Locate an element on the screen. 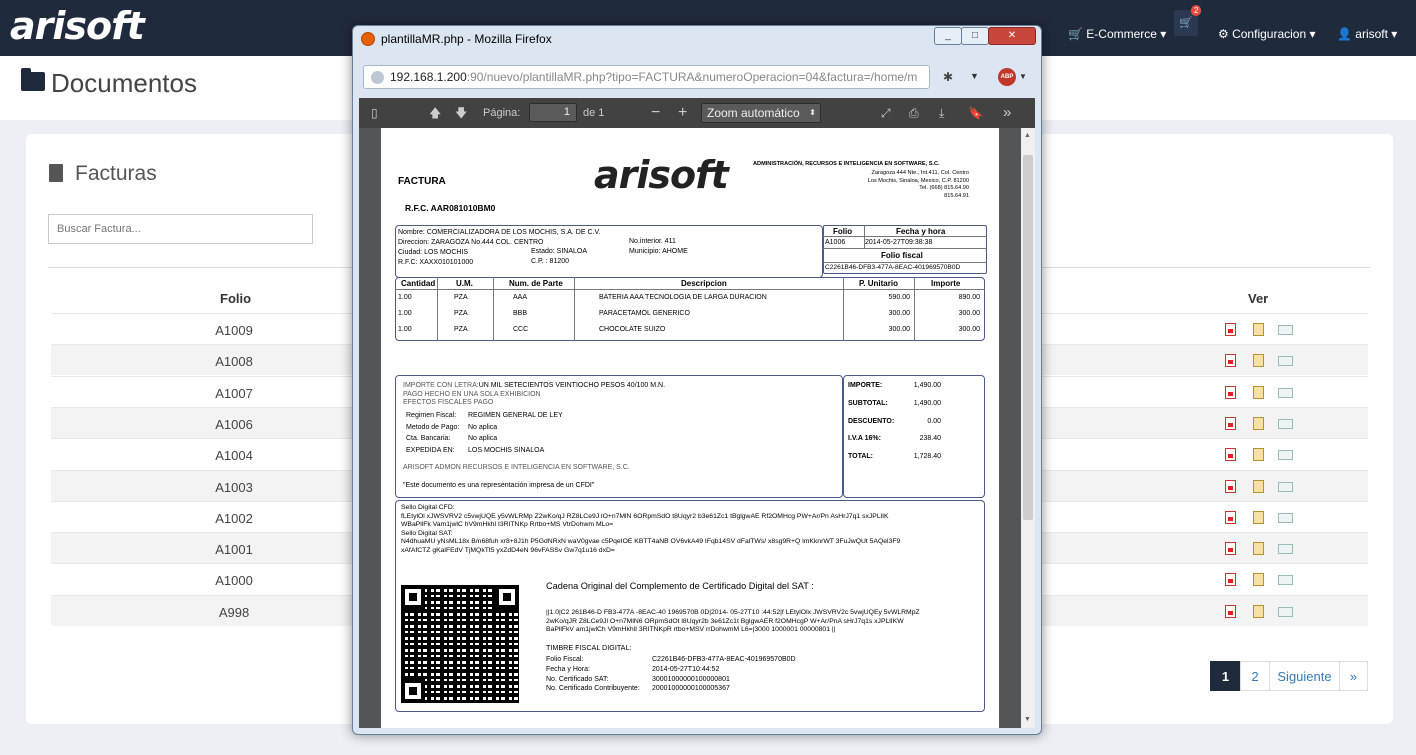 Image resolution: width=1416 pixels, height=755 pixels. total-label: DESCUENTO: is located at coordinates (871, 421).